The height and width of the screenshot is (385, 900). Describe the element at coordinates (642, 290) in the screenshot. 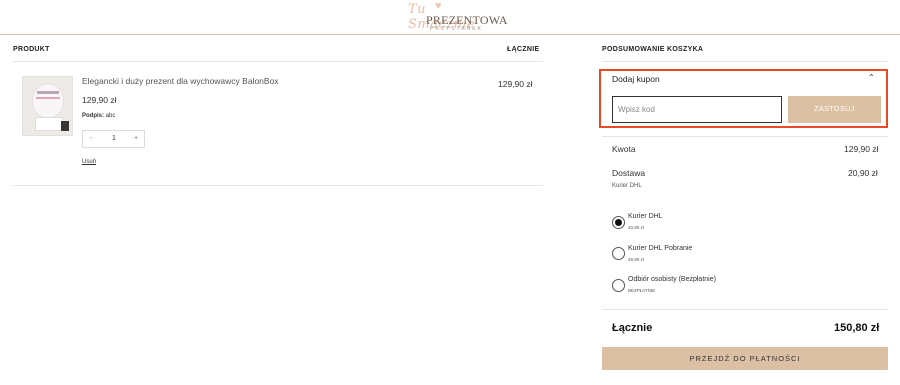

I see `shipping-option-price: BEZPŁATNIE` at that location.